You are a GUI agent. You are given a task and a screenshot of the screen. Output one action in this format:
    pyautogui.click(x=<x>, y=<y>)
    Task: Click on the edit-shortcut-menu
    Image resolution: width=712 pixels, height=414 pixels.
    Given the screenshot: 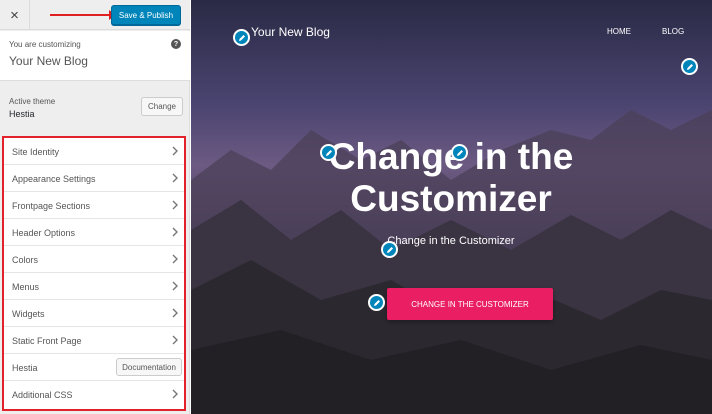 What is the action you would take?
    pyautogui.click(x=689, y=66)
    